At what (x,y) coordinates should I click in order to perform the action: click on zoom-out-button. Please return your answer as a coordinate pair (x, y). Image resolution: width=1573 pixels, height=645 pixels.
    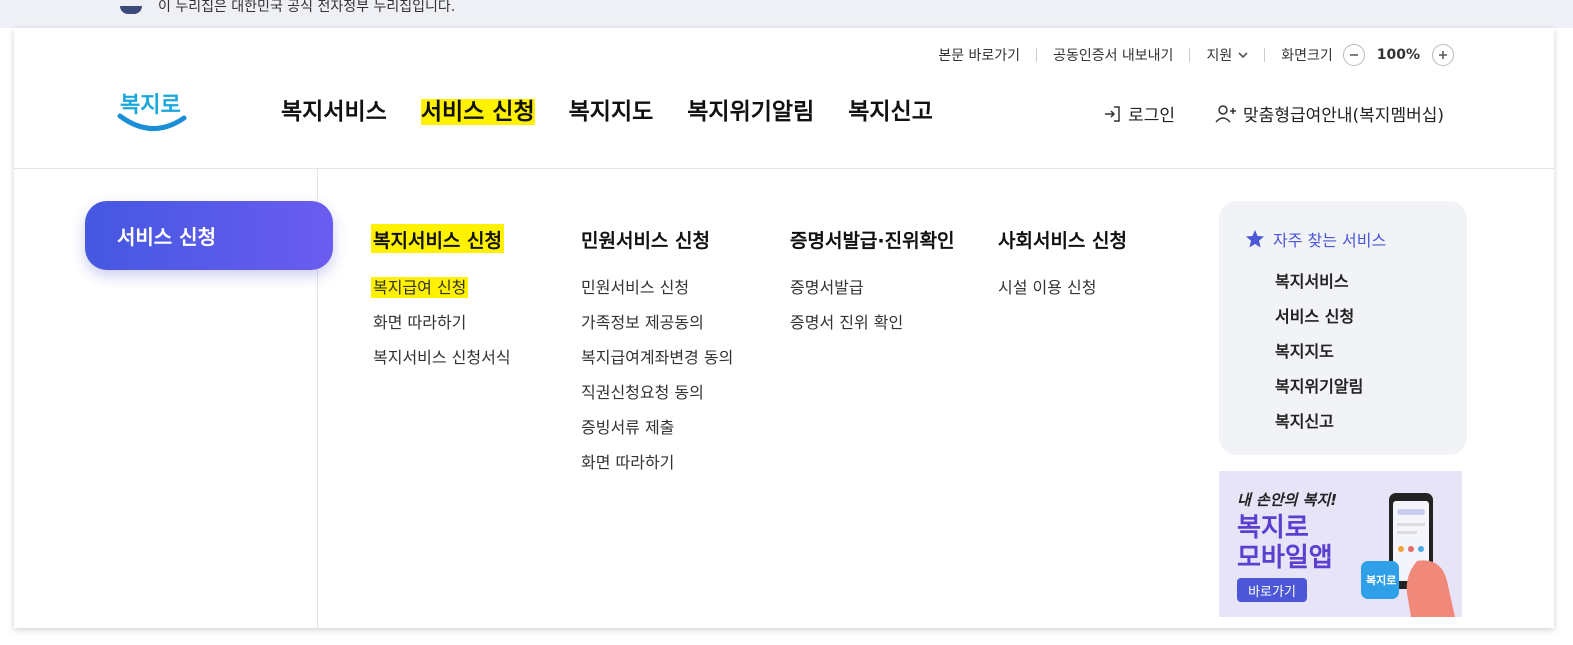
    Looking at the image, I should click on (1353, 55).